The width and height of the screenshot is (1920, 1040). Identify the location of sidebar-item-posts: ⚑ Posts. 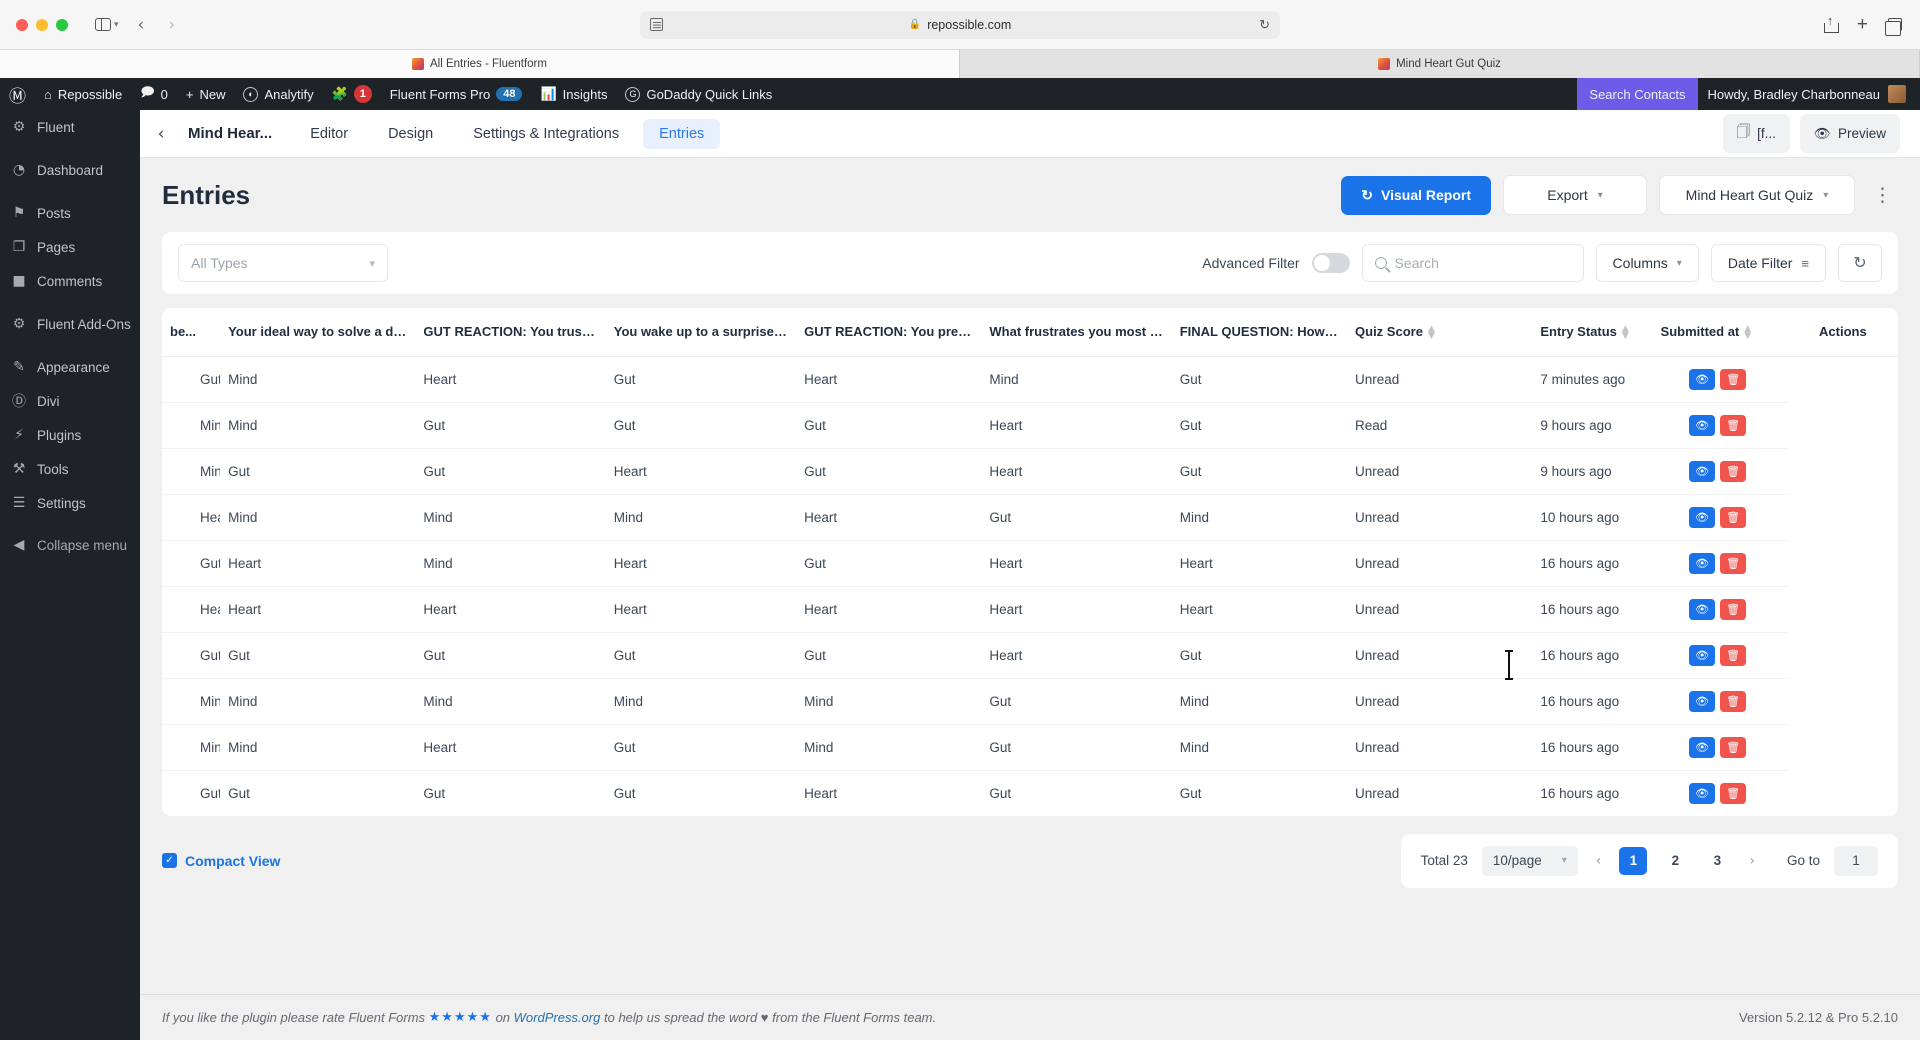
(70, 213).